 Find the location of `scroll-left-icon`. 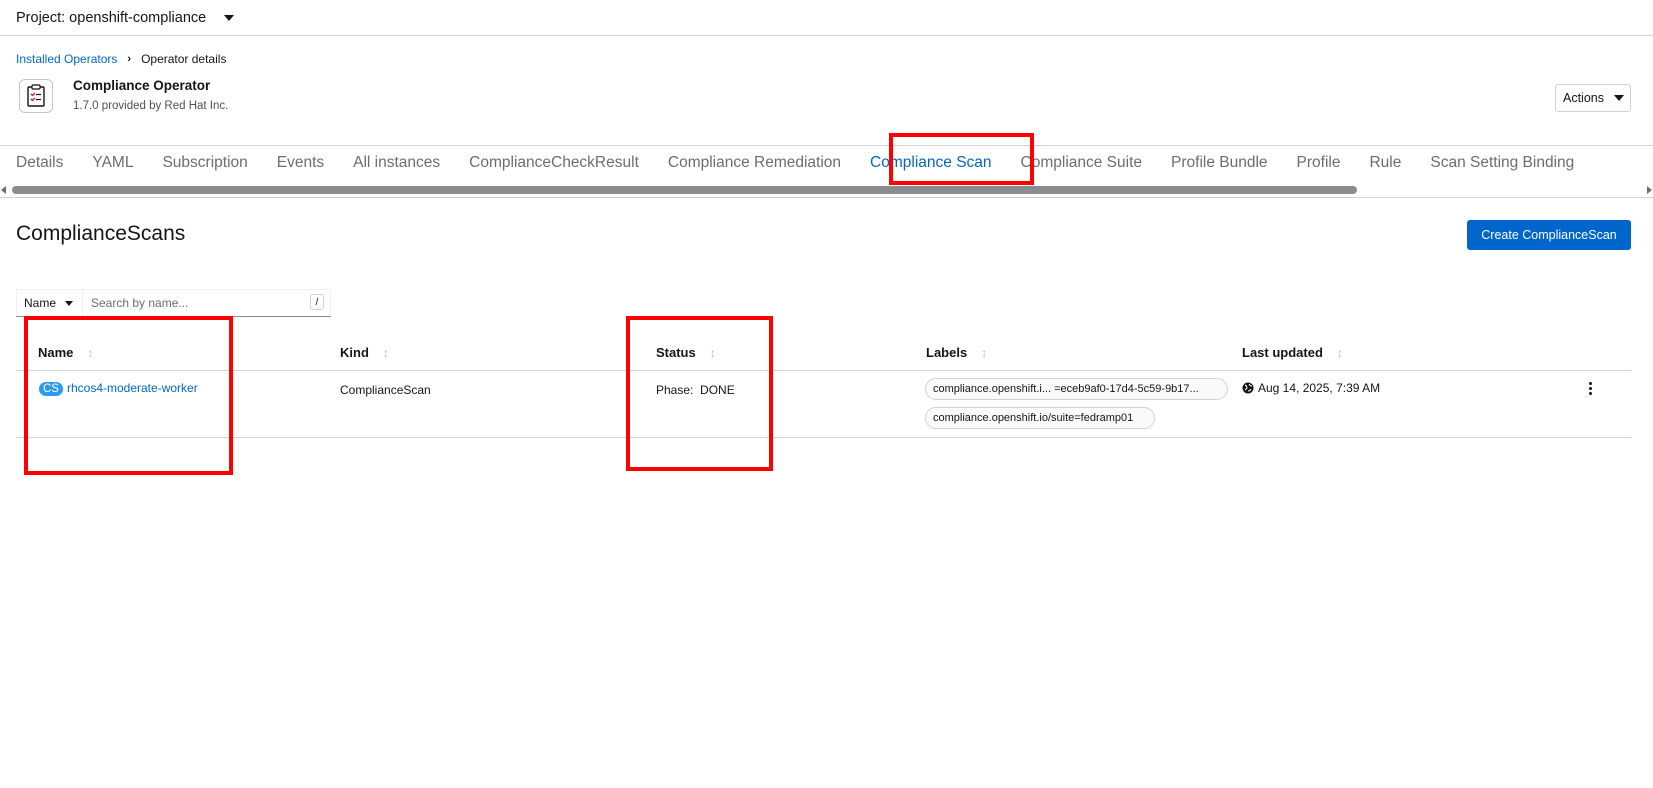

scroll-left-icon is located at coordinates (3, 190).